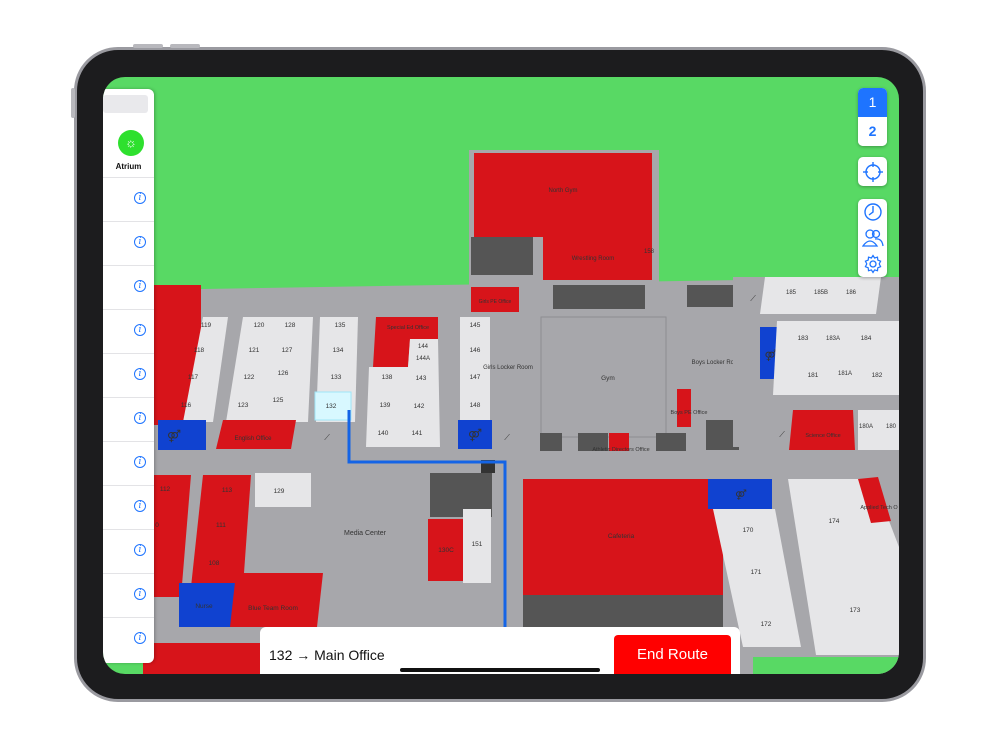 This screenshot has height=750, width=1000. I want to click on media-center-label: Media Center, so click(365, 533).